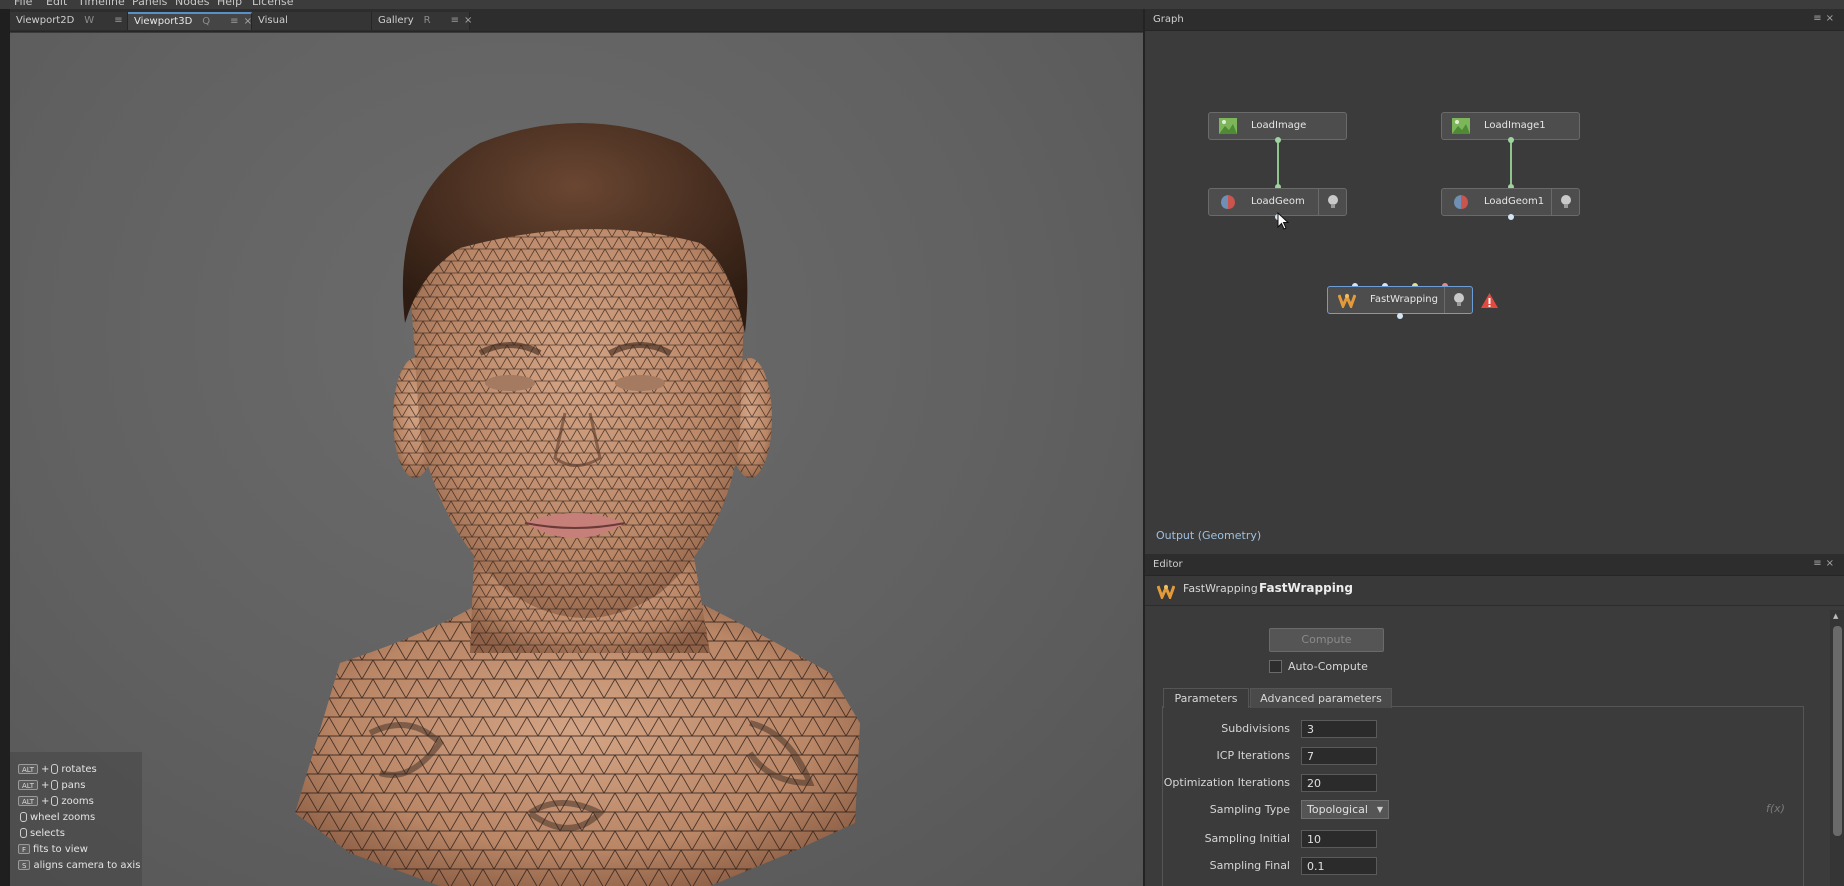 The image size is (1844, 886). What do you see at coordinates (79, 865) in the screenshot?
I see `hint-align: Saligns camera to axis` at bounding box center [79, 865].